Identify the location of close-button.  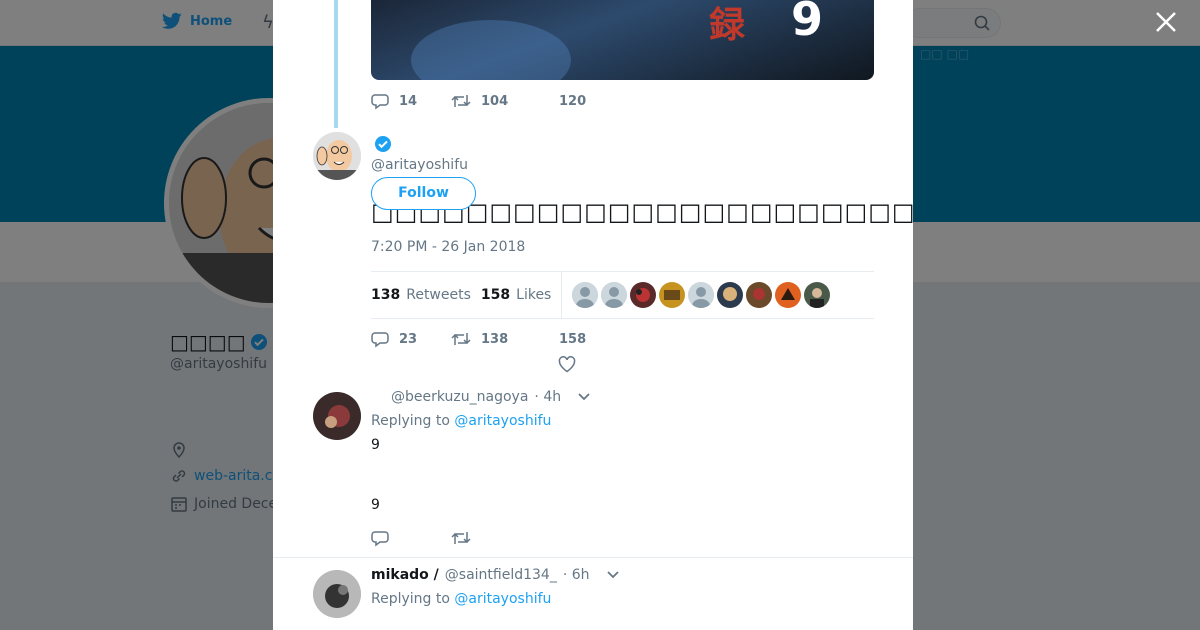
(1166, 24).